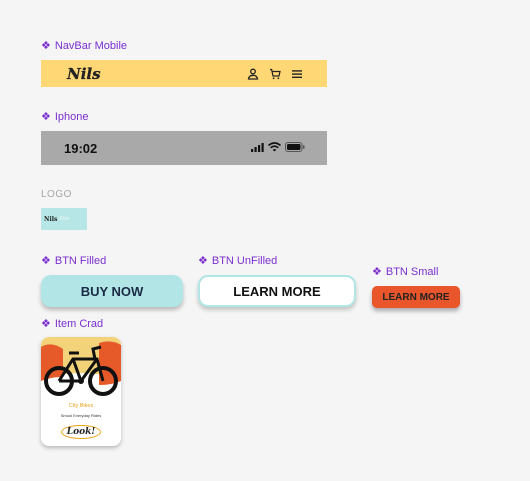 The height and width of the screenshot is (481, 530). I want to click on learn-more-button: LEARN MORE, so click(277, 291).